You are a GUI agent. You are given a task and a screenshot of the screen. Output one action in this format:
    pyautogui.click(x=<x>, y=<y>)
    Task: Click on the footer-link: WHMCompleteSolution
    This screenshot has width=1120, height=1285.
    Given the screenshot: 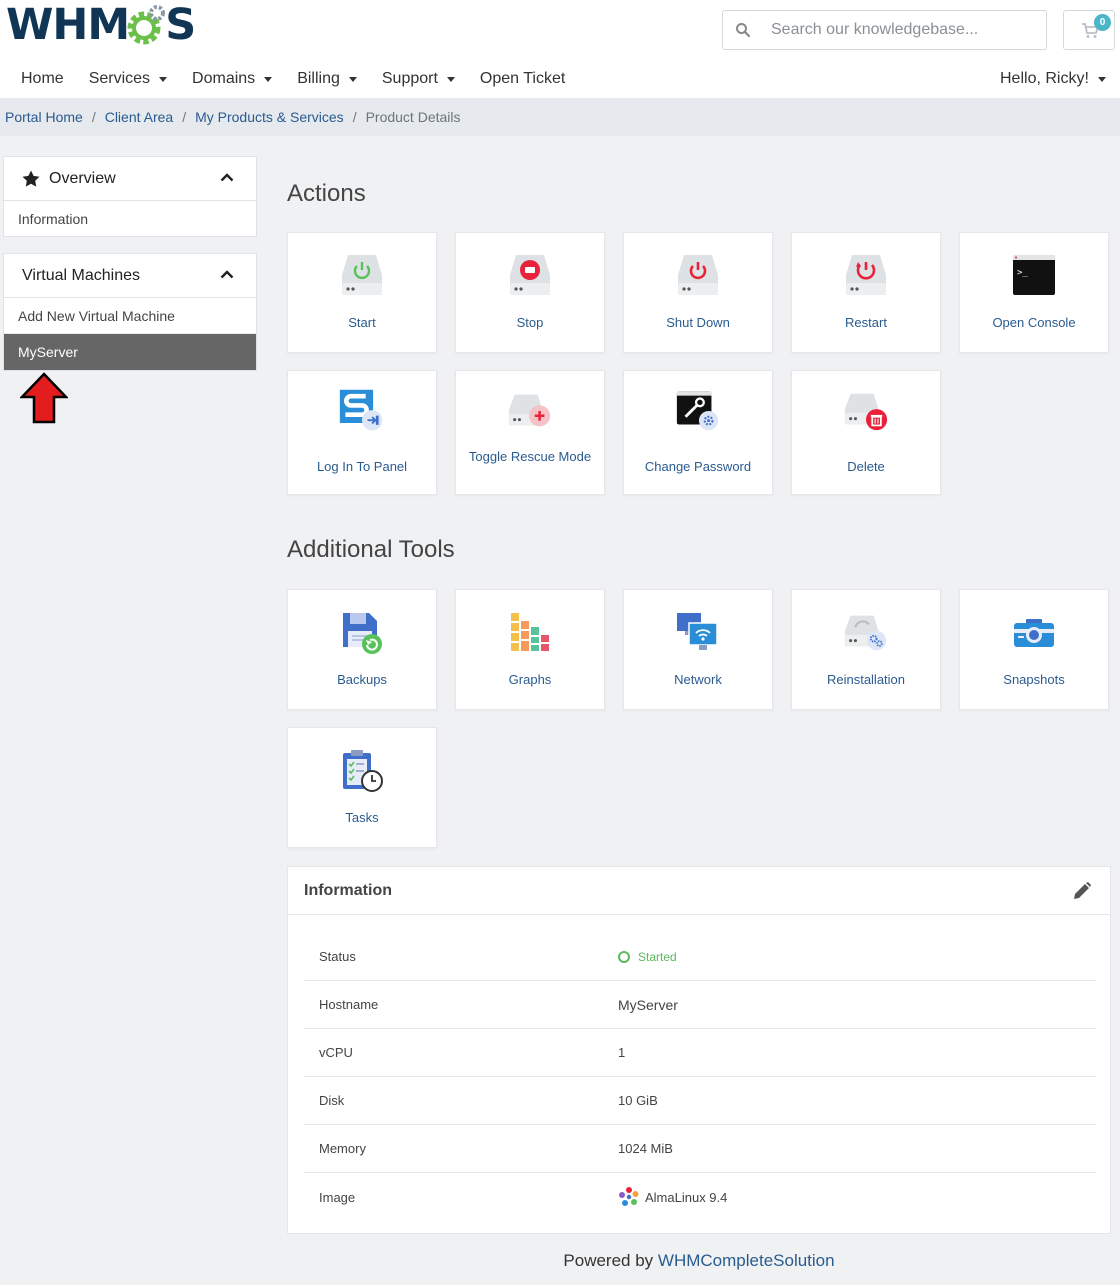 What is the action you would take?
    pyautogui.click(x=746, y=1260)
    